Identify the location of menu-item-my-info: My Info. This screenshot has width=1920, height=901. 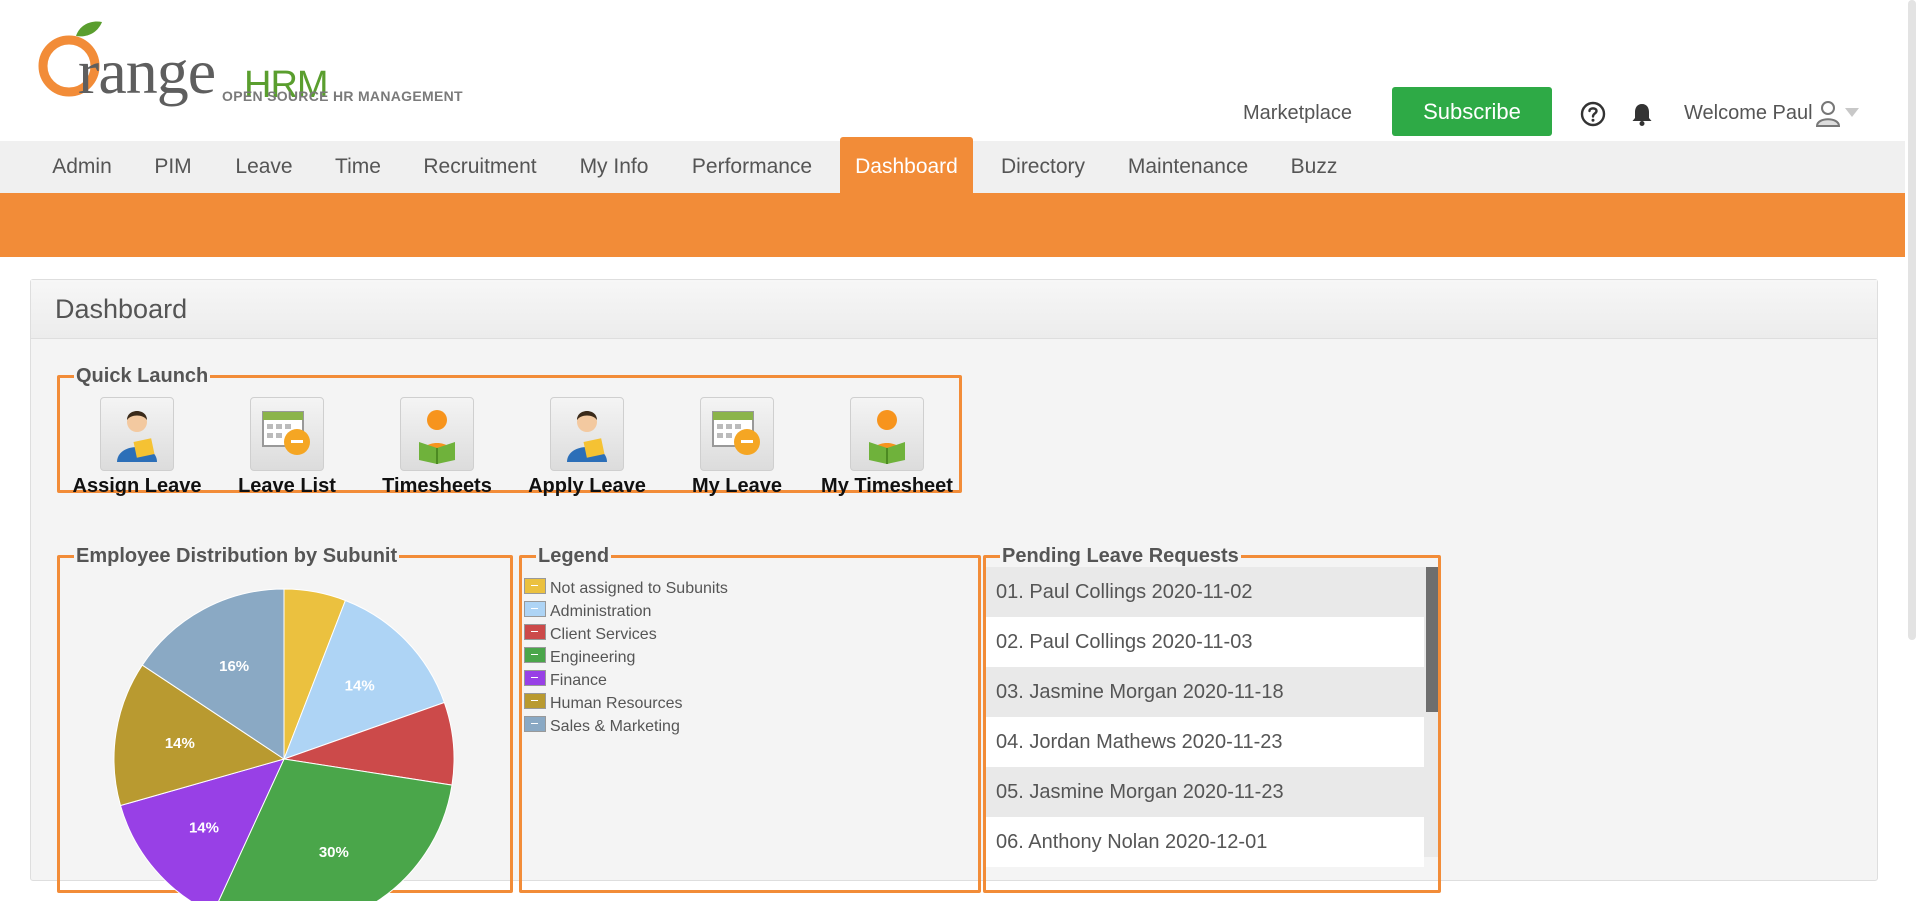
(614, 167).